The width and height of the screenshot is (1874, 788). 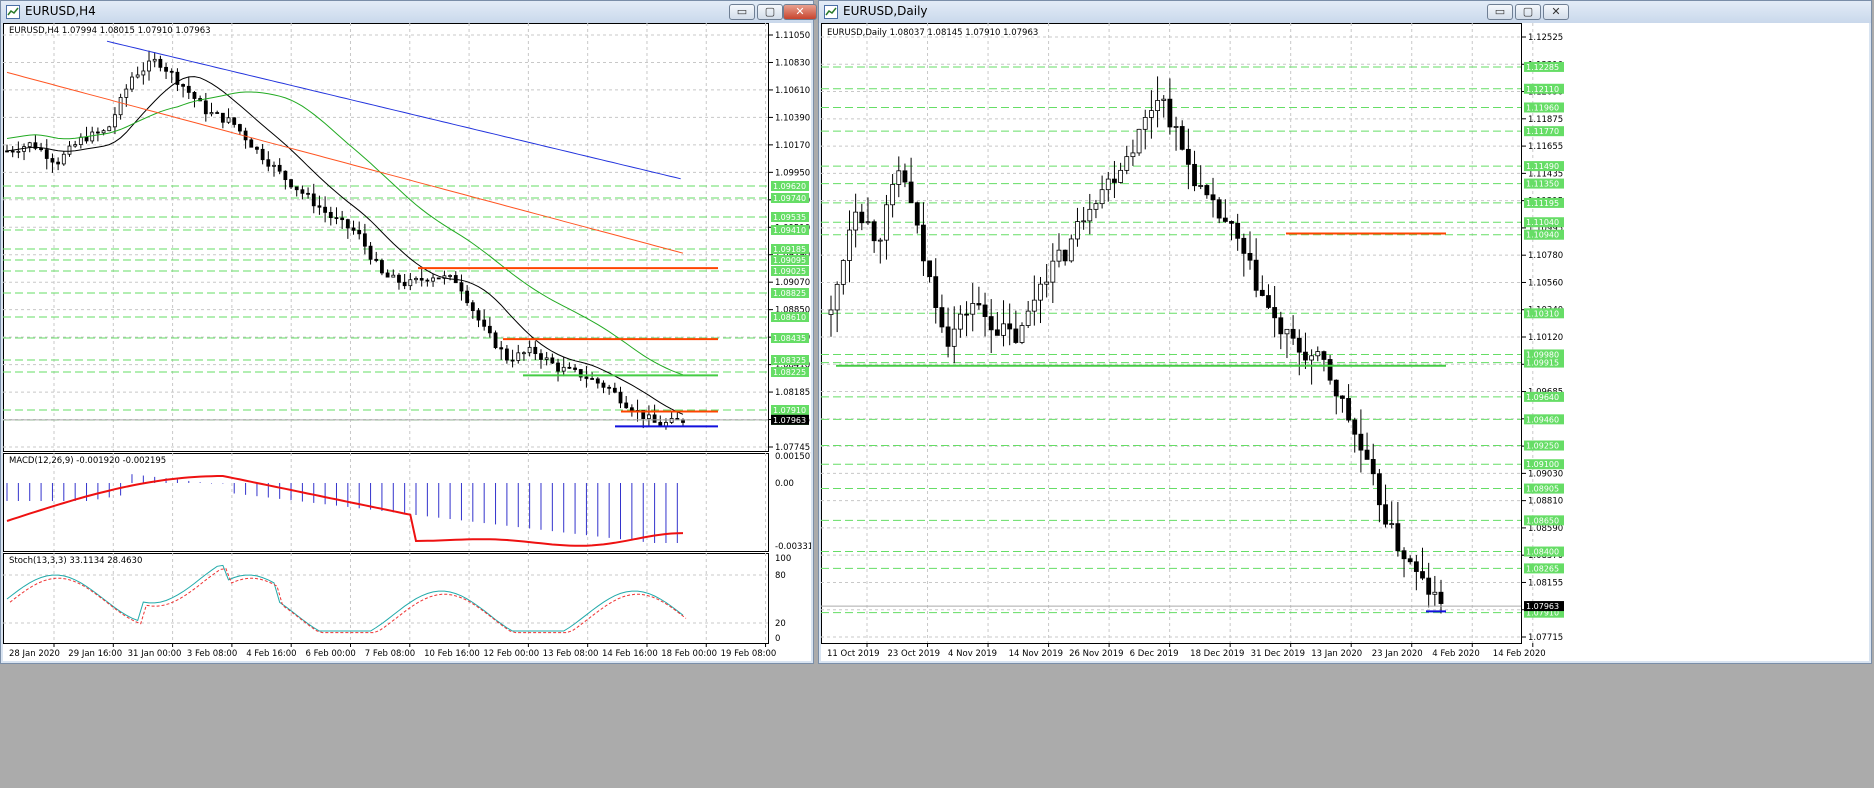 I want to click on right-close-button: ✕, so click(x=1556, y=12).